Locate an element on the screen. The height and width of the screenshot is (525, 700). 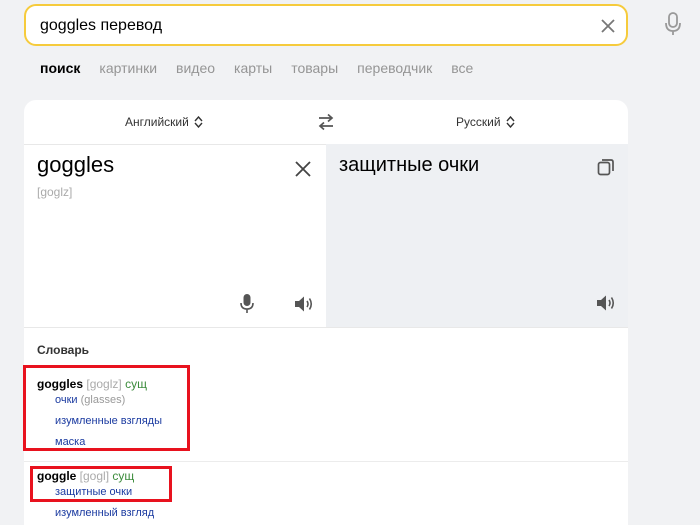
tab-products: товары is located at coordinates (314, 70).